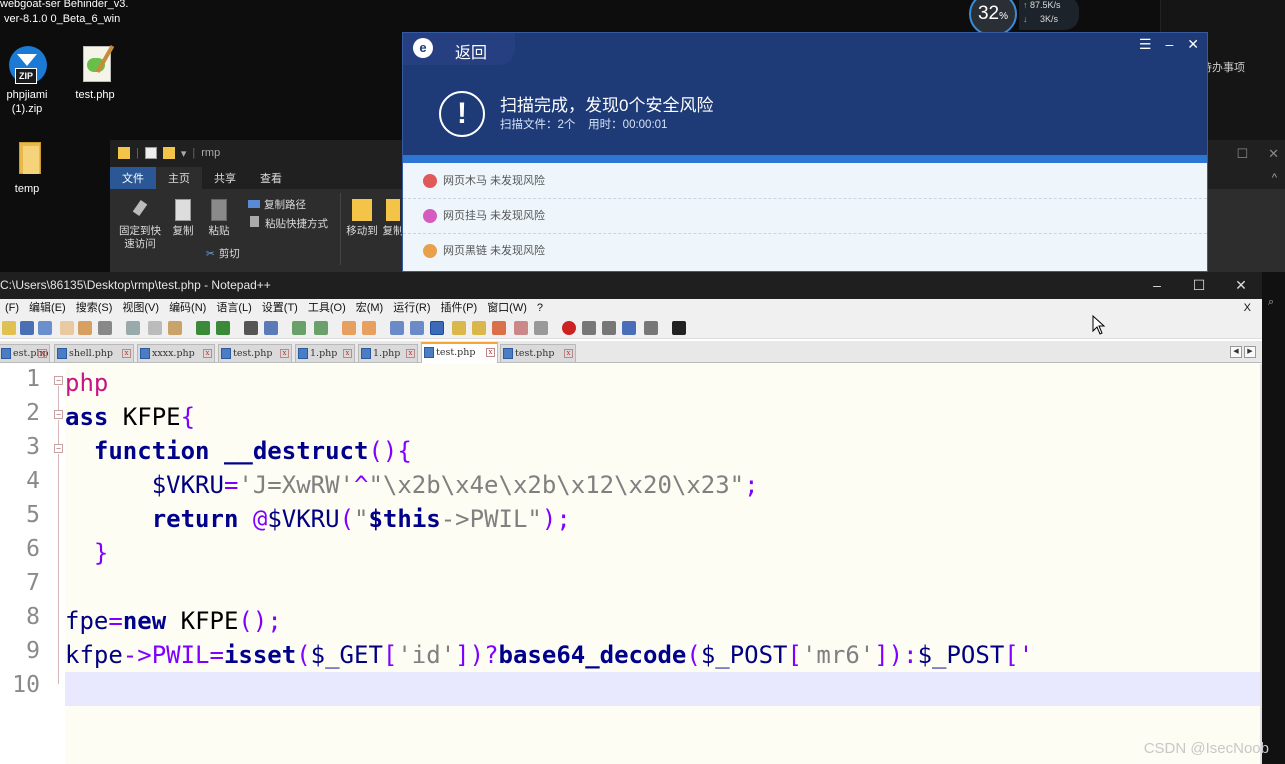 The image size is (1285, 764). I want to click on lang-icon, so click(459, 328).